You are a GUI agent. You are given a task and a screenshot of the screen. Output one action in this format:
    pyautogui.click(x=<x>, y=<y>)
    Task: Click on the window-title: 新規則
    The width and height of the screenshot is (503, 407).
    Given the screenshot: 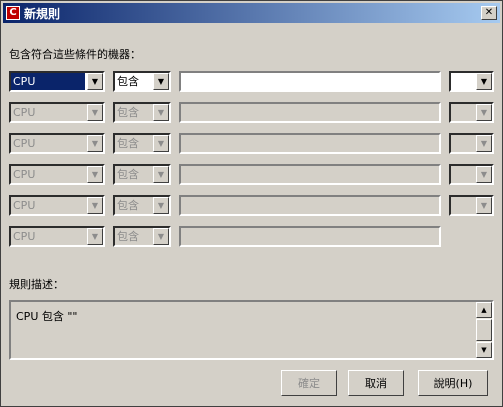 What is the action you would take?
    pyautogui.click(x=42, y=13)
    